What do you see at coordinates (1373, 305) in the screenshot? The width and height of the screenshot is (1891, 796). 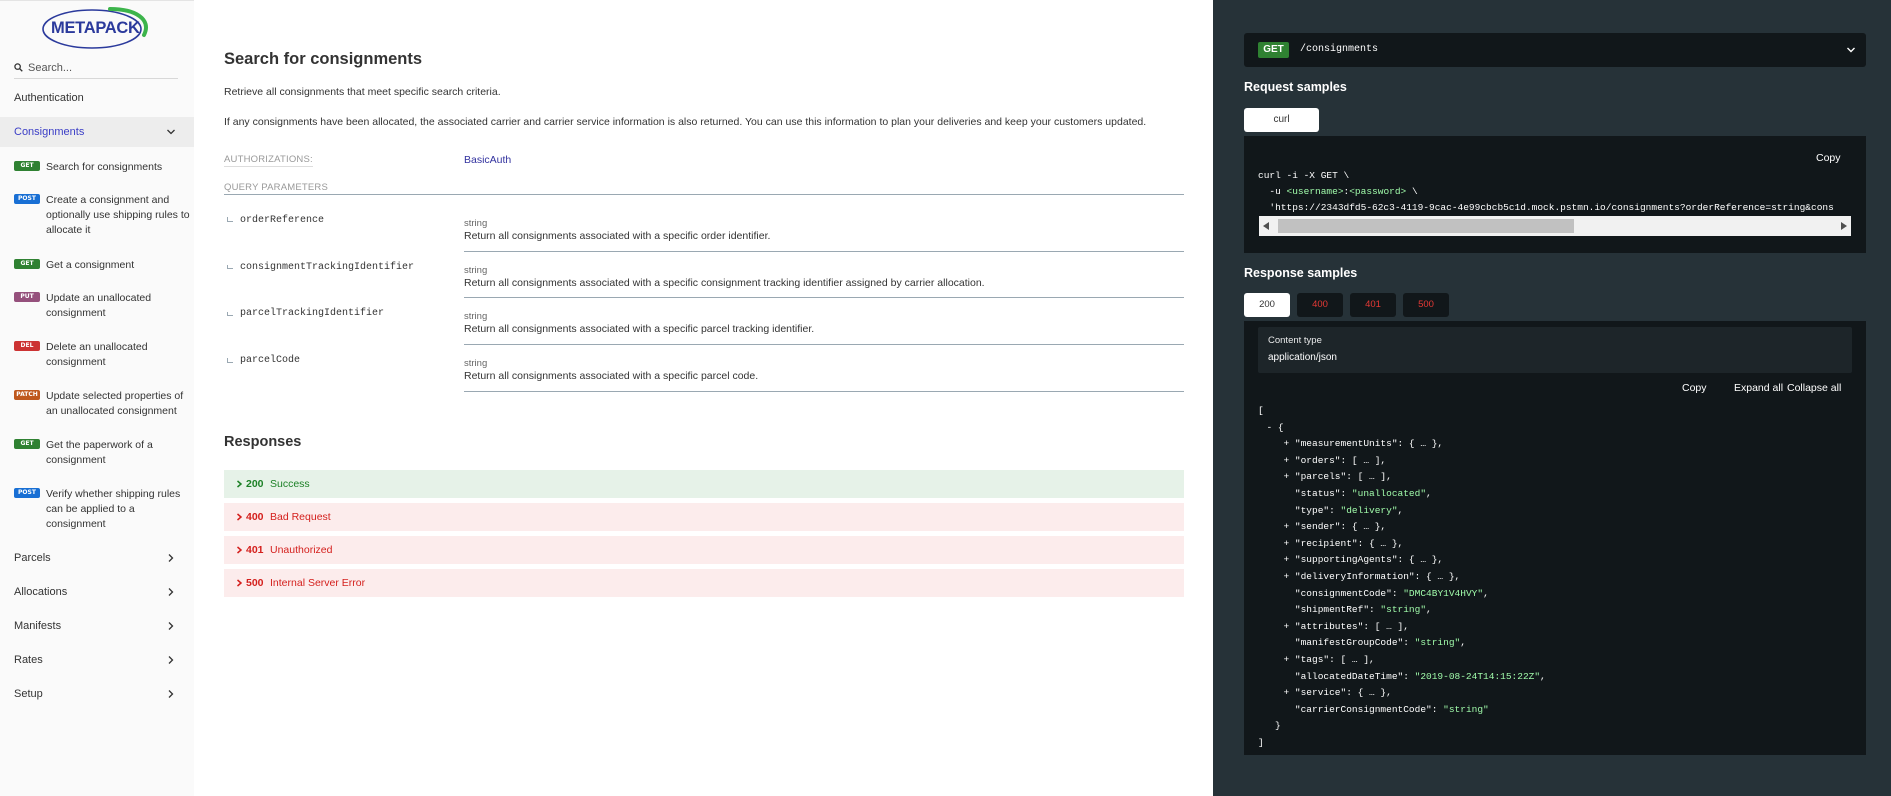 I see `tab-status-401: 401` at bounding box center [1373, 305].